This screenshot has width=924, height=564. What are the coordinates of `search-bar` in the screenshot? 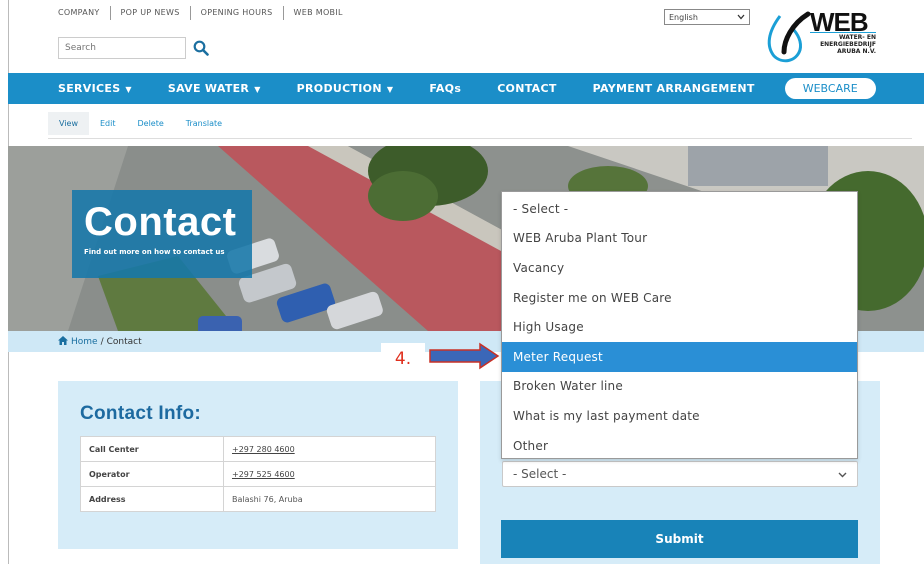 It's located at (135, 48).